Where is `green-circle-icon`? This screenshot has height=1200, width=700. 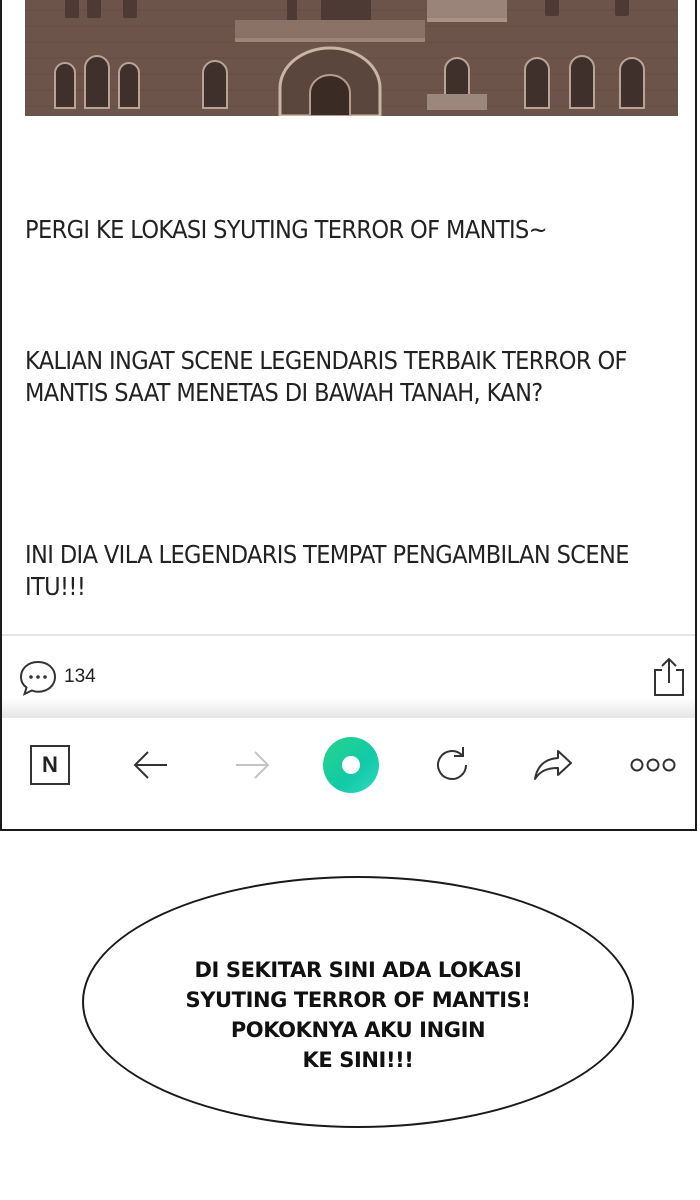 green-circle-icon is located at coordinates (351, 765).